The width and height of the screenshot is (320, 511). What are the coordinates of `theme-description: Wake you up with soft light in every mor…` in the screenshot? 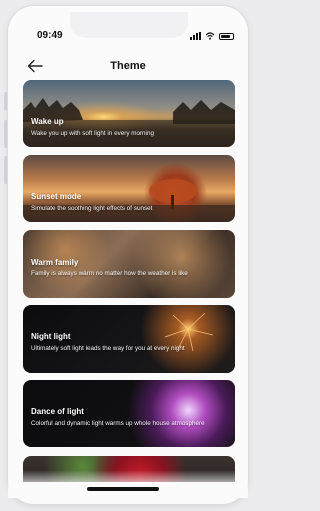 It's located at (92, 133).